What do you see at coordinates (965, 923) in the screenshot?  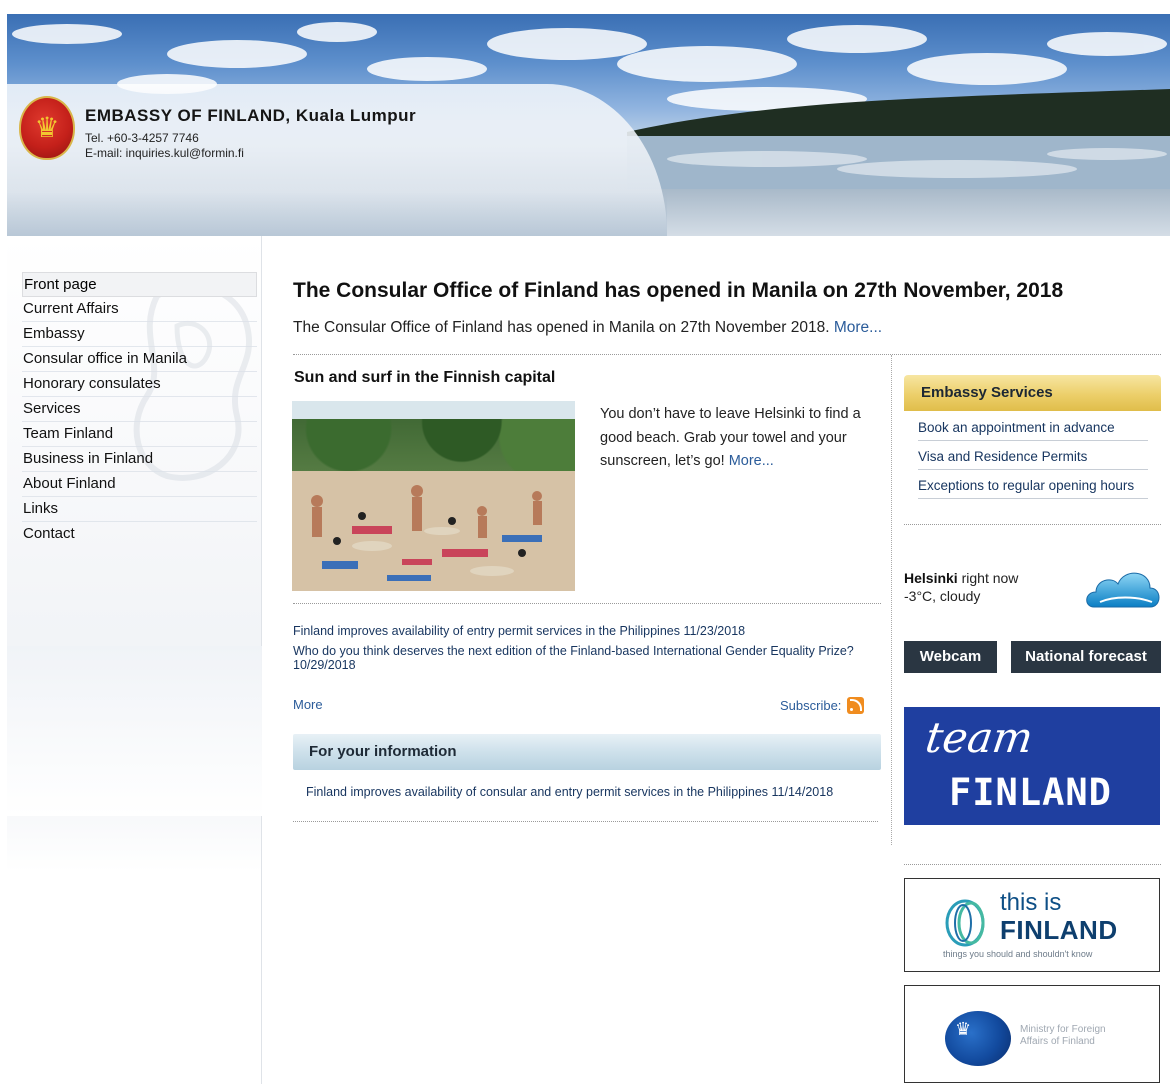 I see `this-is-finland-logo-icon` at bounding box center [965, 923].